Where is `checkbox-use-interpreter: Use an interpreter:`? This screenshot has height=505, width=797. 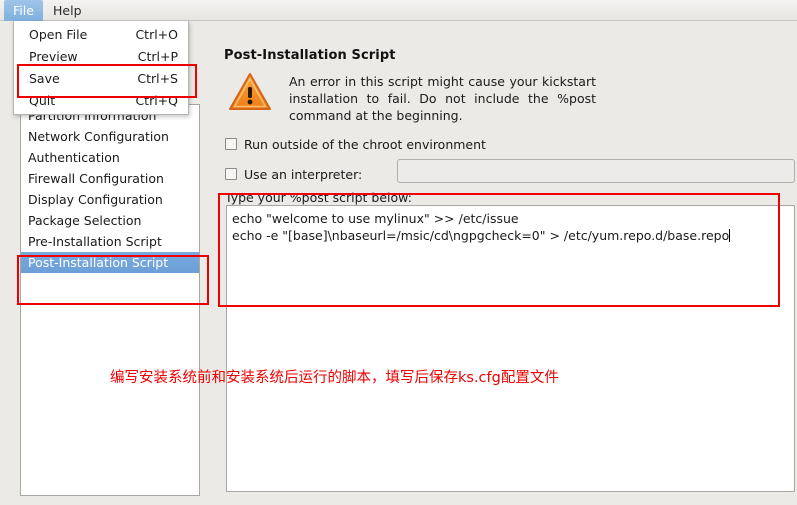
checkbox-use-interpreter: Use an interpreter: is located at coordinates (293, 174).